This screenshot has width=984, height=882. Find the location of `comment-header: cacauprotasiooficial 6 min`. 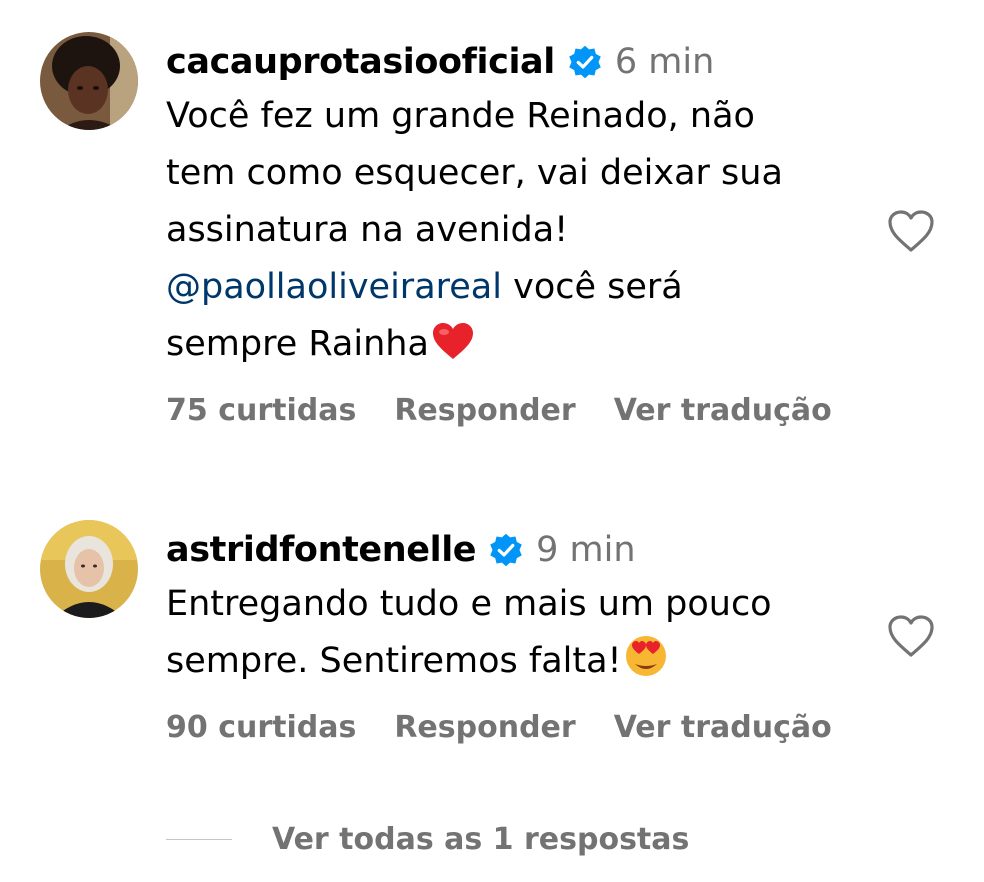

comment-header: cacauprotasiooficial 6 min is located at coordinates (511, 62).